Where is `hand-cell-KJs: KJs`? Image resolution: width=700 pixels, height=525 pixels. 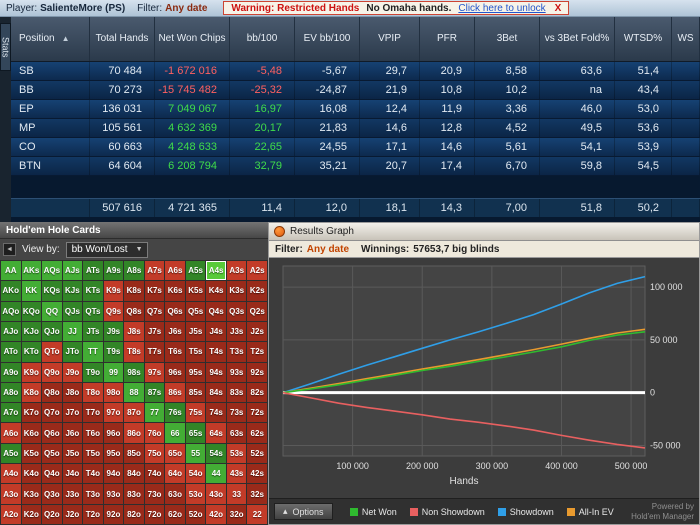
hand-cell-KJs: KJs is located at coordinates (72, 291).